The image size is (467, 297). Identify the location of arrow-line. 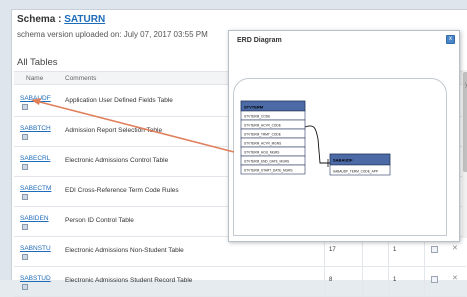
(135, 126).